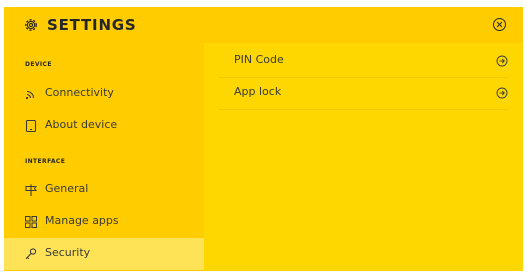  I want to click on header-bar: SETTINGS, so click(263, 25).